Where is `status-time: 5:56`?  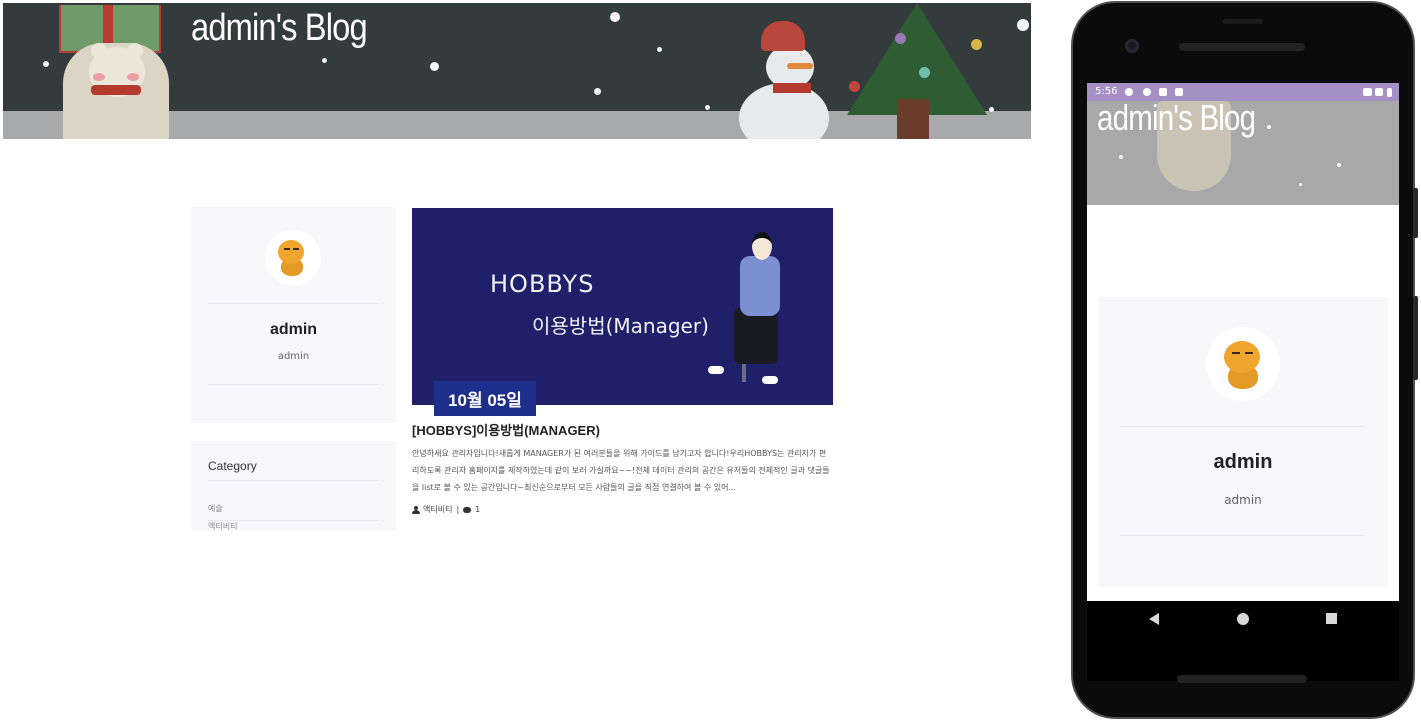 status-time: 5:56 is located at coordinates (1106, 91).